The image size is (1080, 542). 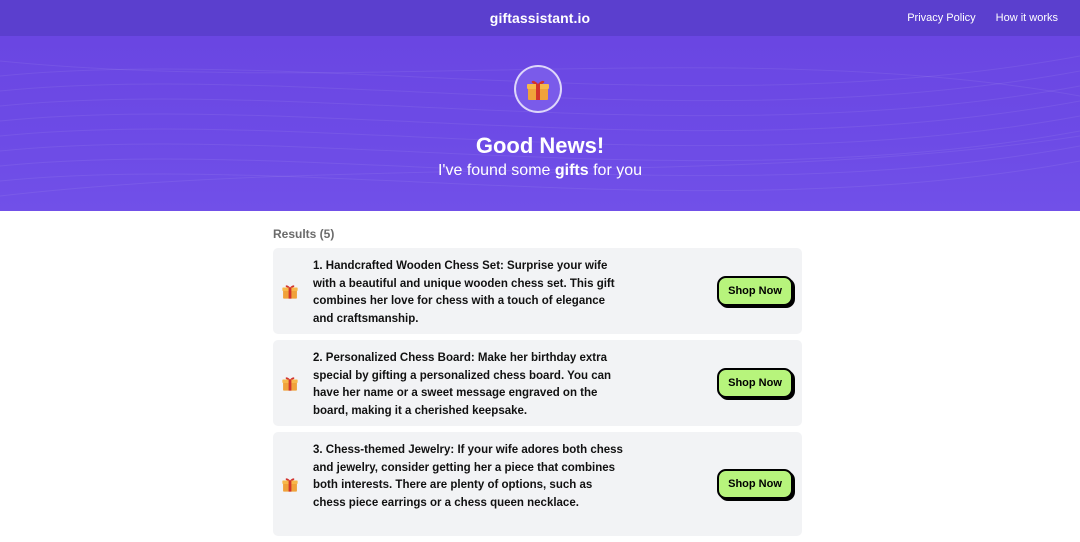 I want to click on hero-gift-badge, so click(x=538, y=89).